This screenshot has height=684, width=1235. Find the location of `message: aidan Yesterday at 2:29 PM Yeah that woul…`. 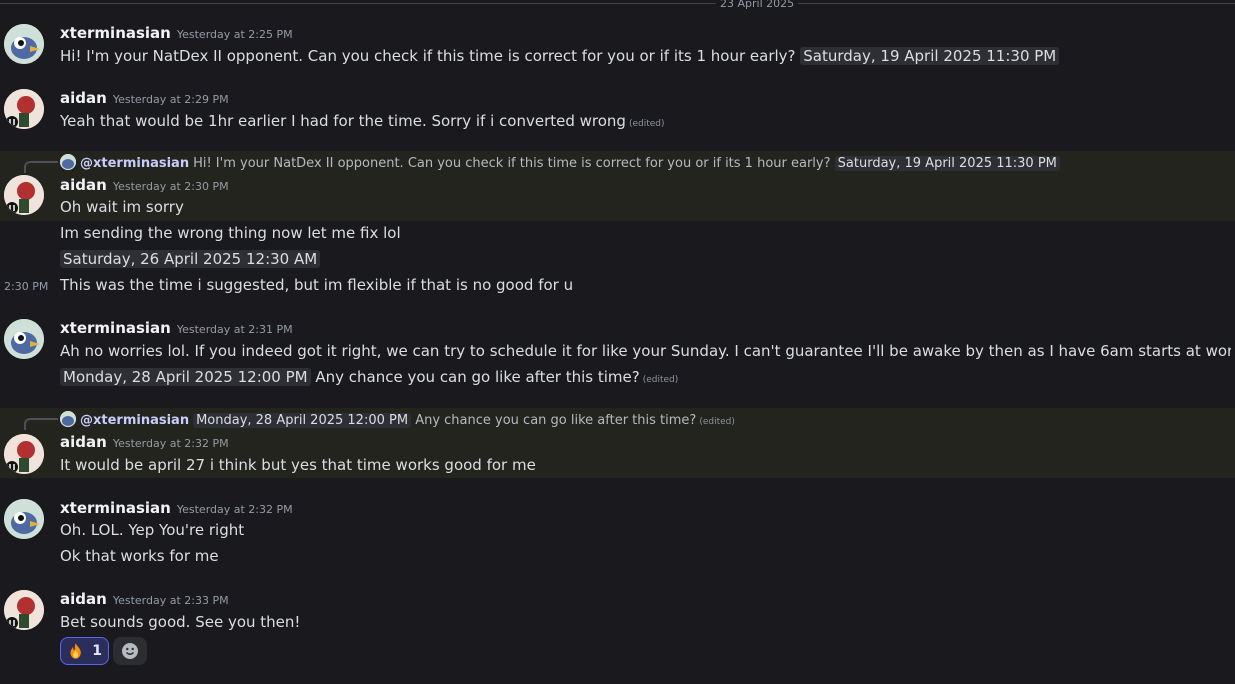

message: aidan Yesterday at 2:29 PM Yeah that woul… is located at coordinates (617, 111).